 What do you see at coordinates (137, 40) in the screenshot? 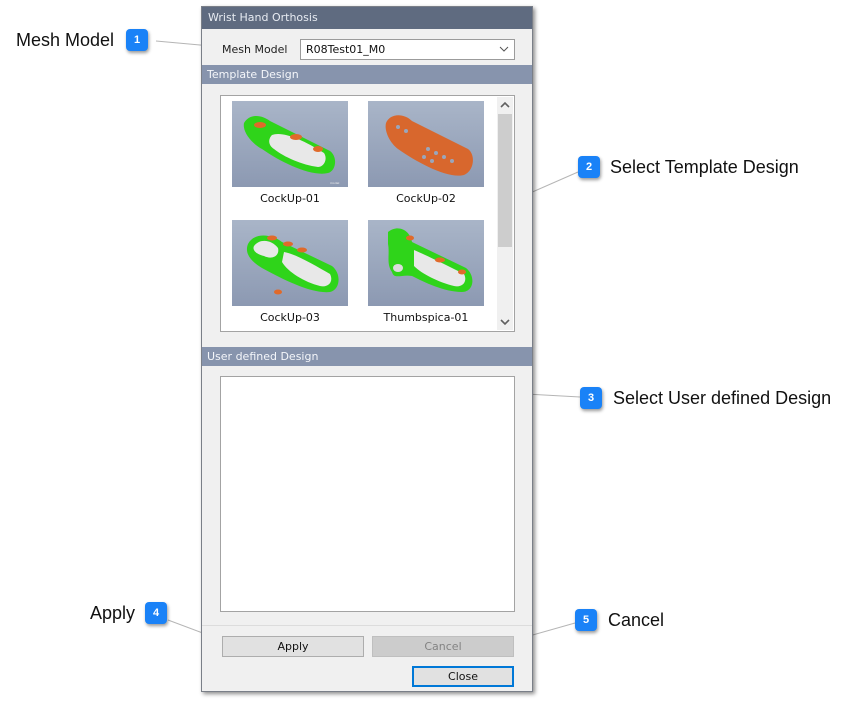
I see `callout-badge: 1` at bounding box center [137, 40].